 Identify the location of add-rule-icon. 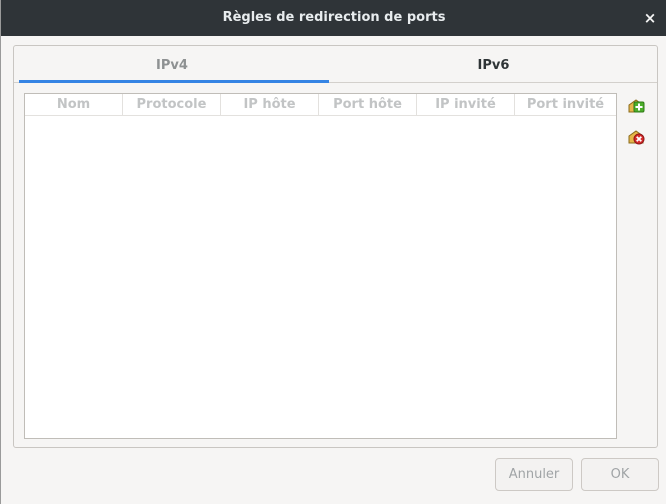
(636, 106).